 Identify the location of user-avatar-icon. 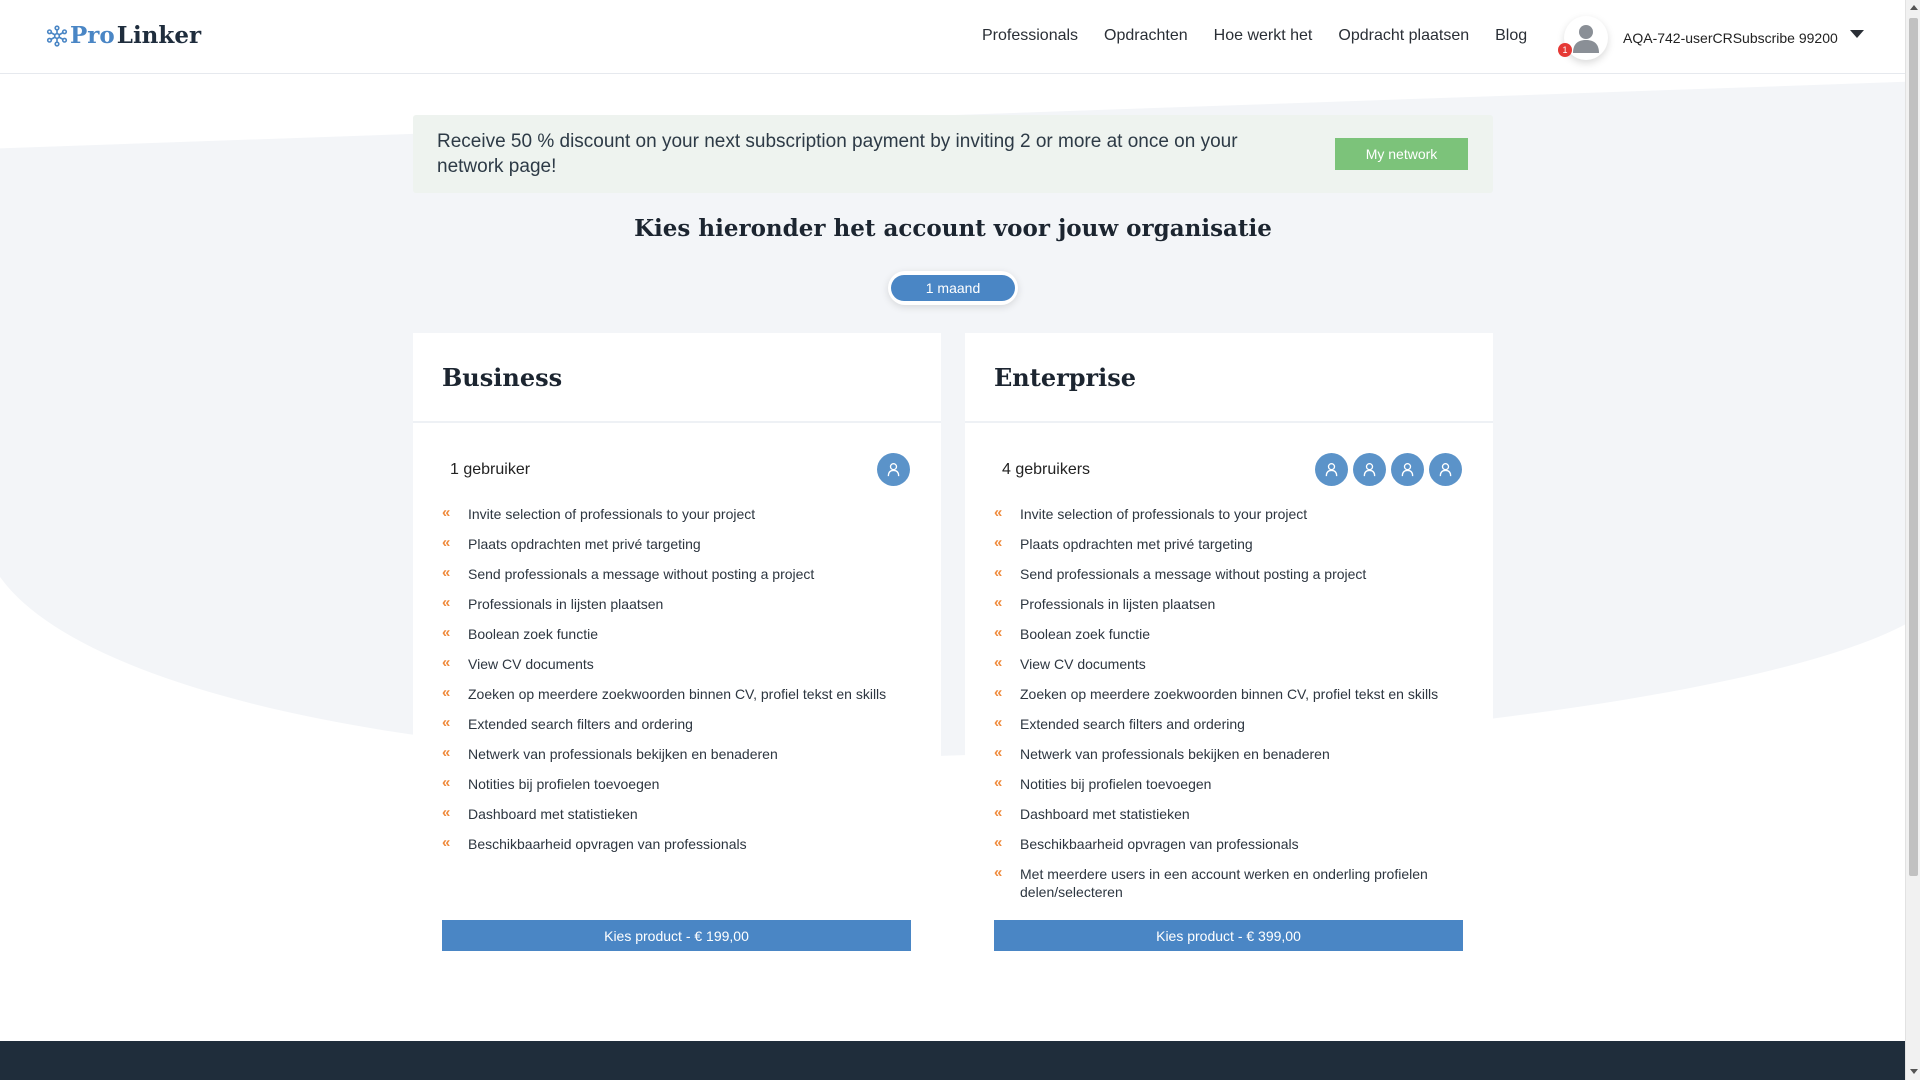
(1586, 39).